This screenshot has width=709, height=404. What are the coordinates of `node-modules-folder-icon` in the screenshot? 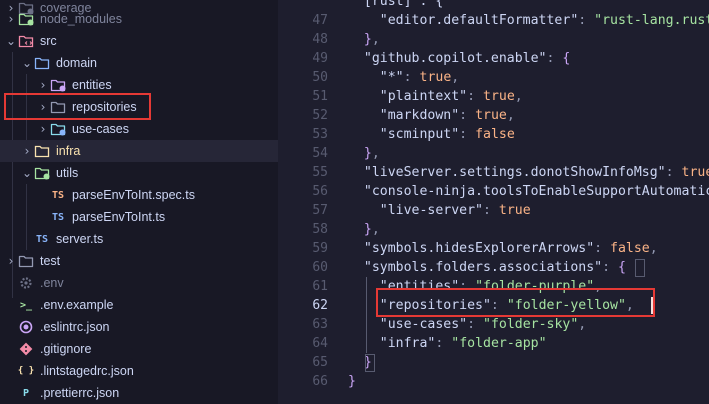 It's located at (26, 19).